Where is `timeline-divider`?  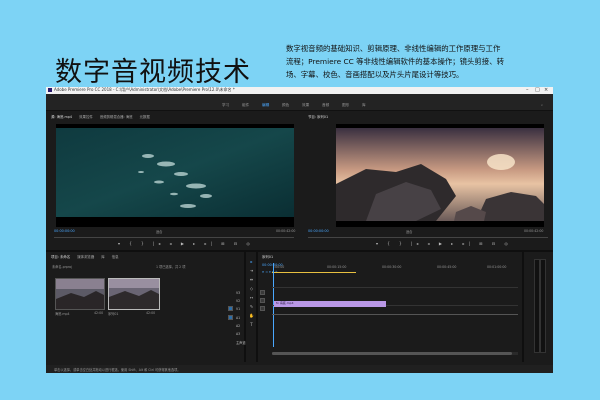
timeline-divider is located at coordinates (257, 307).